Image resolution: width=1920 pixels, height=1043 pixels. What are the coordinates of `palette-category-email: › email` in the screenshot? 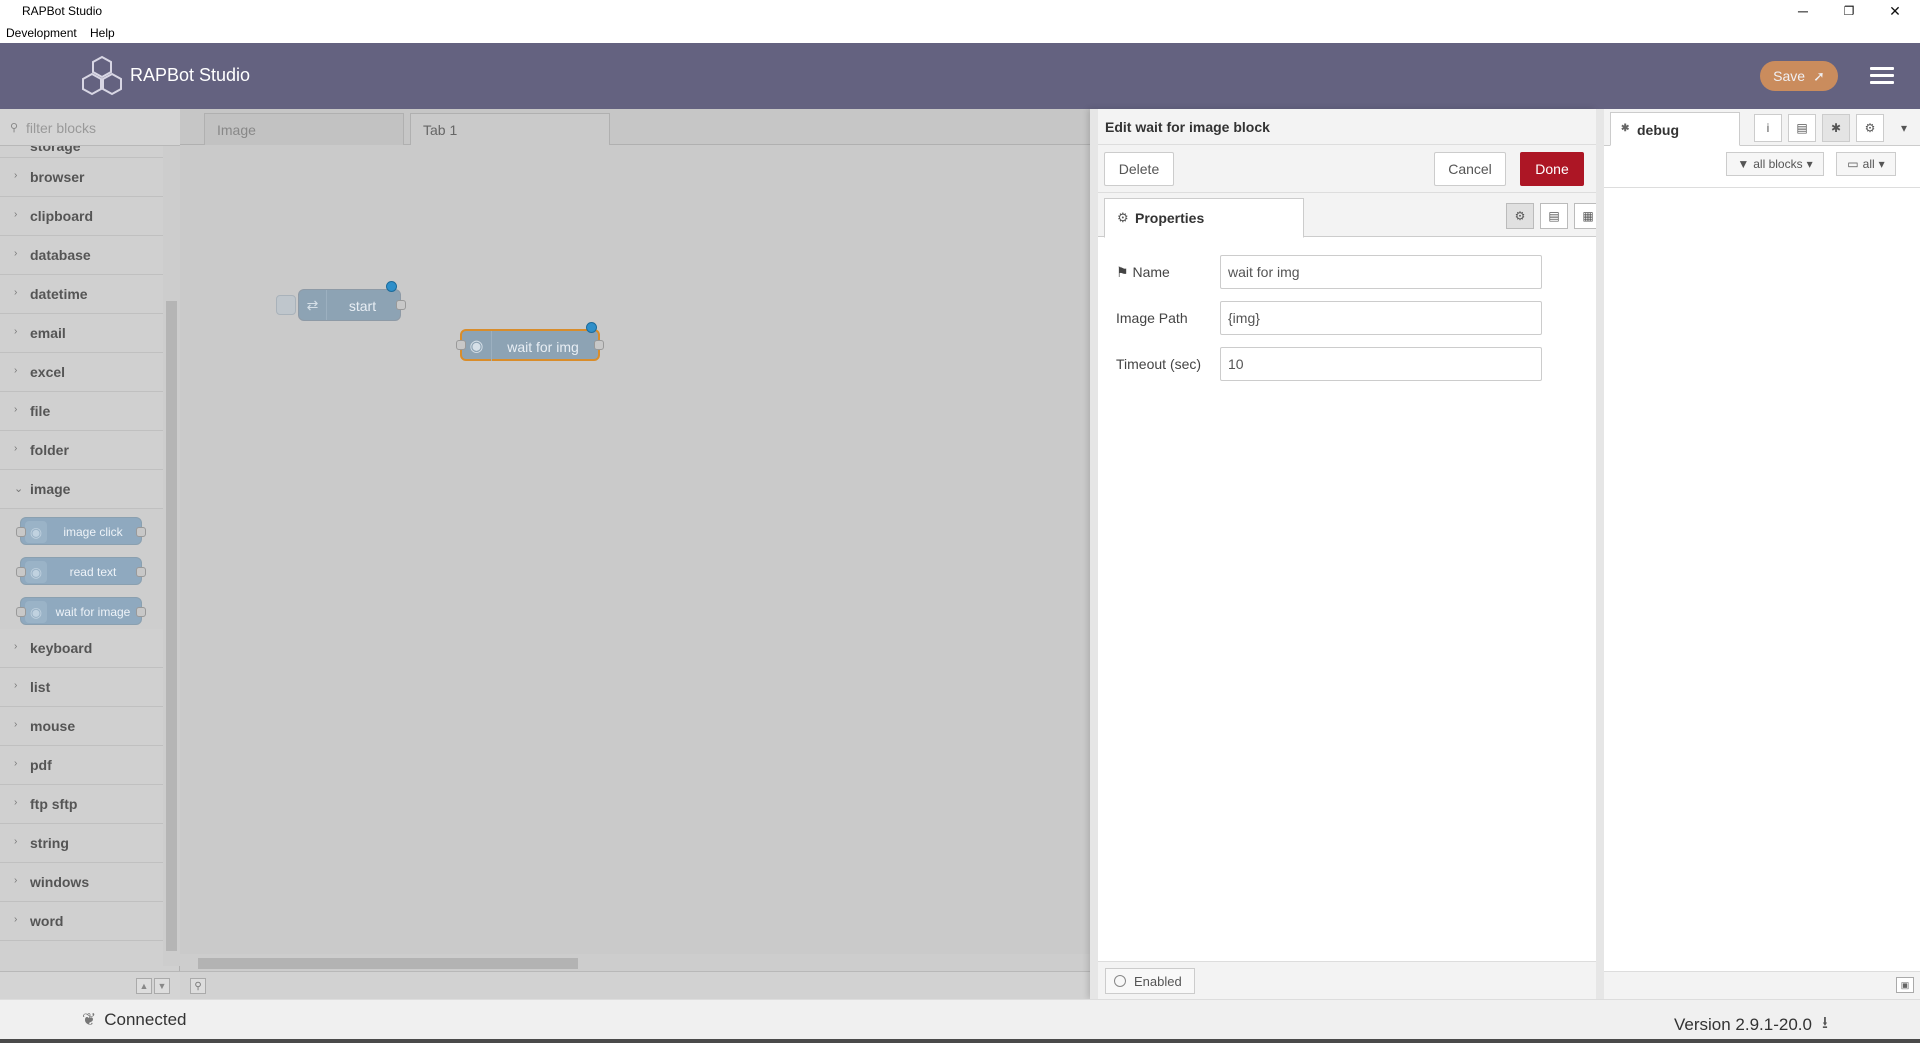 It's located at (81, 333).